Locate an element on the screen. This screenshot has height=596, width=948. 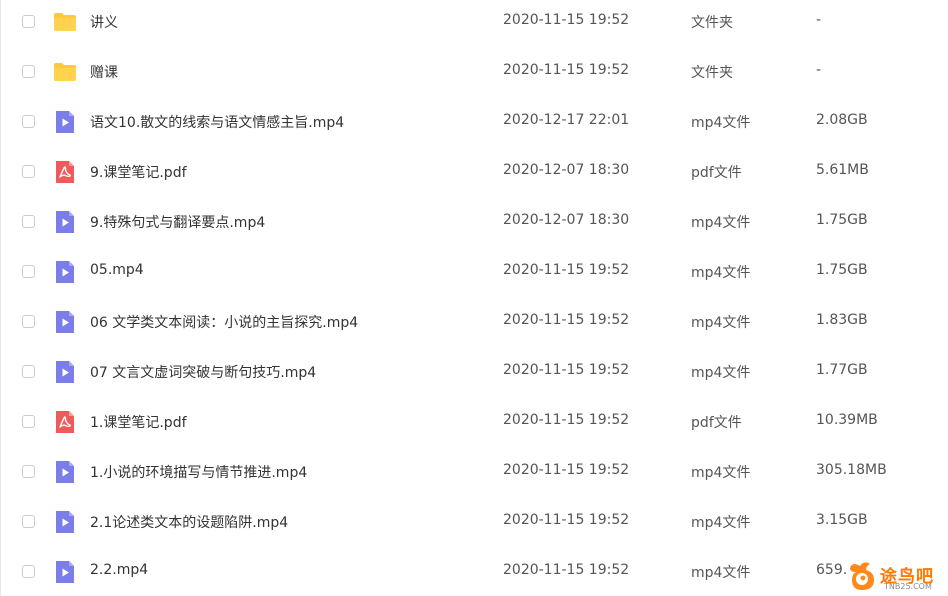
file-name: 9.特殊句式与翻译要点.mp4 is located at coordinates (177, 222).